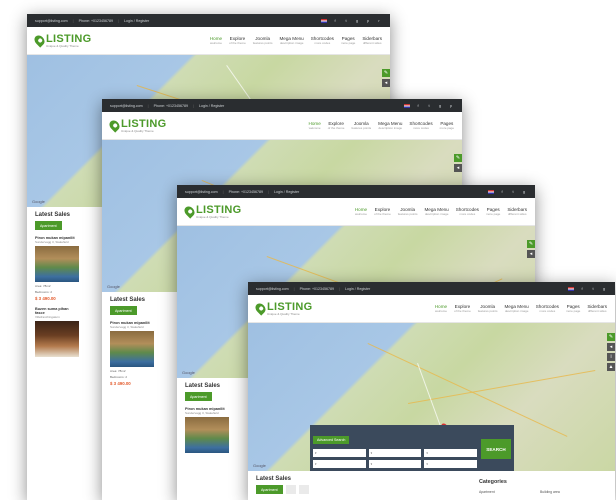 Image resolution: width=616 pixels, height=500 pixels. Describe the element at coordinates (550, 492) in the screenshot. I see `category-item: Building area` at that location.